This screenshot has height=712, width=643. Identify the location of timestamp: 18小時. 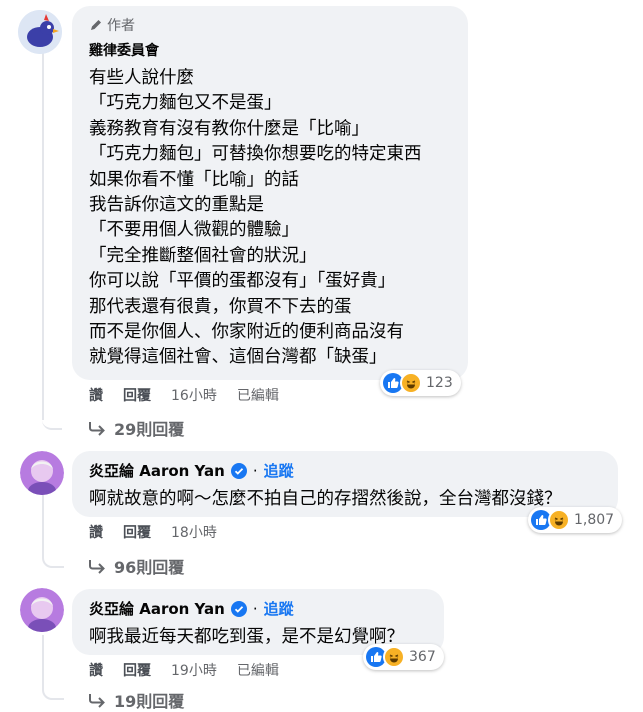
(194, 532).